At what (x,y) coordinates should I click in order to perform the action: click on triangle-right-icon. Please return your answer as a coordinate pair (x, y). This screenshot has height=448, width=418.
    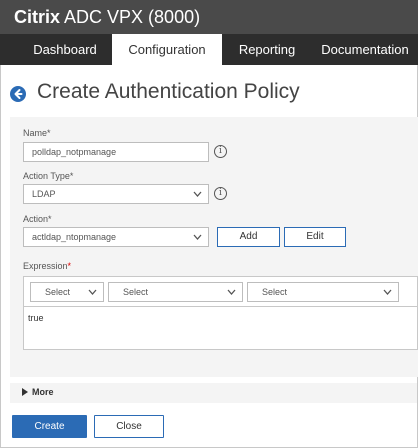
    Looking at the image, I should click on (25, 392).